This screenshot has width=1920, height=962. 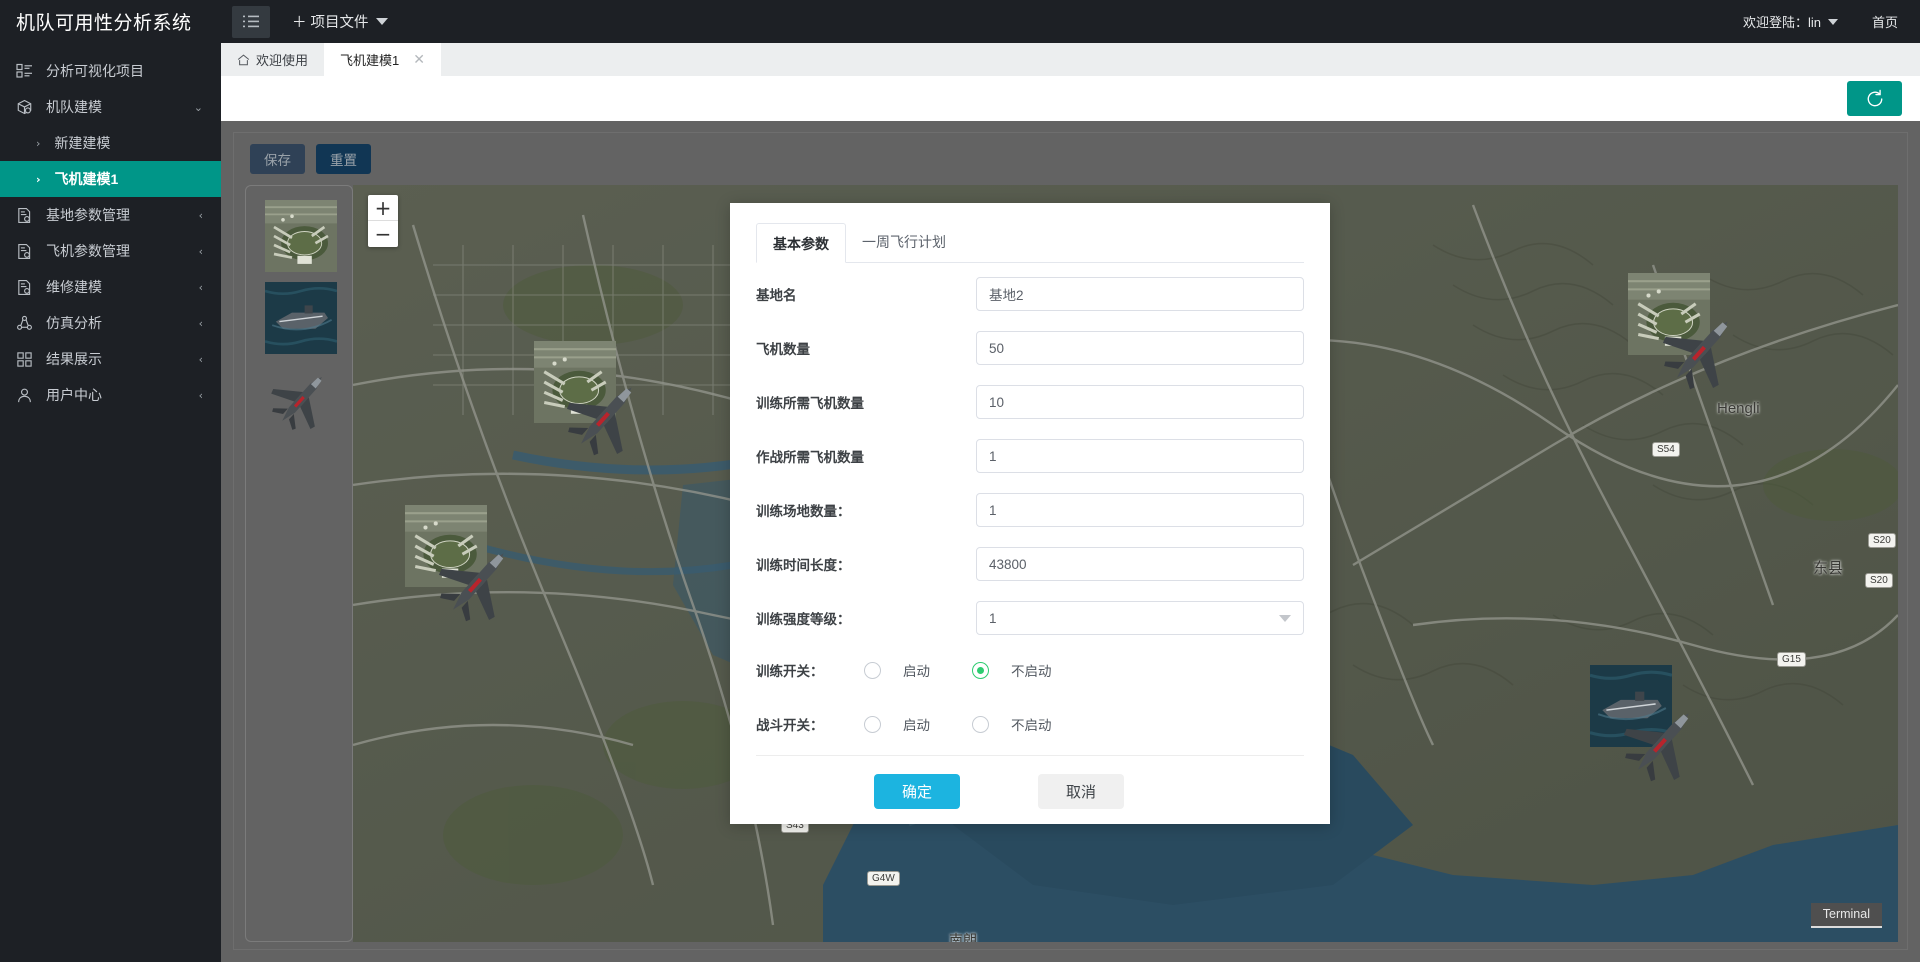 I want to click on radio-row: 训练开关： 启动 不启动, so click(x=1030, y=670).